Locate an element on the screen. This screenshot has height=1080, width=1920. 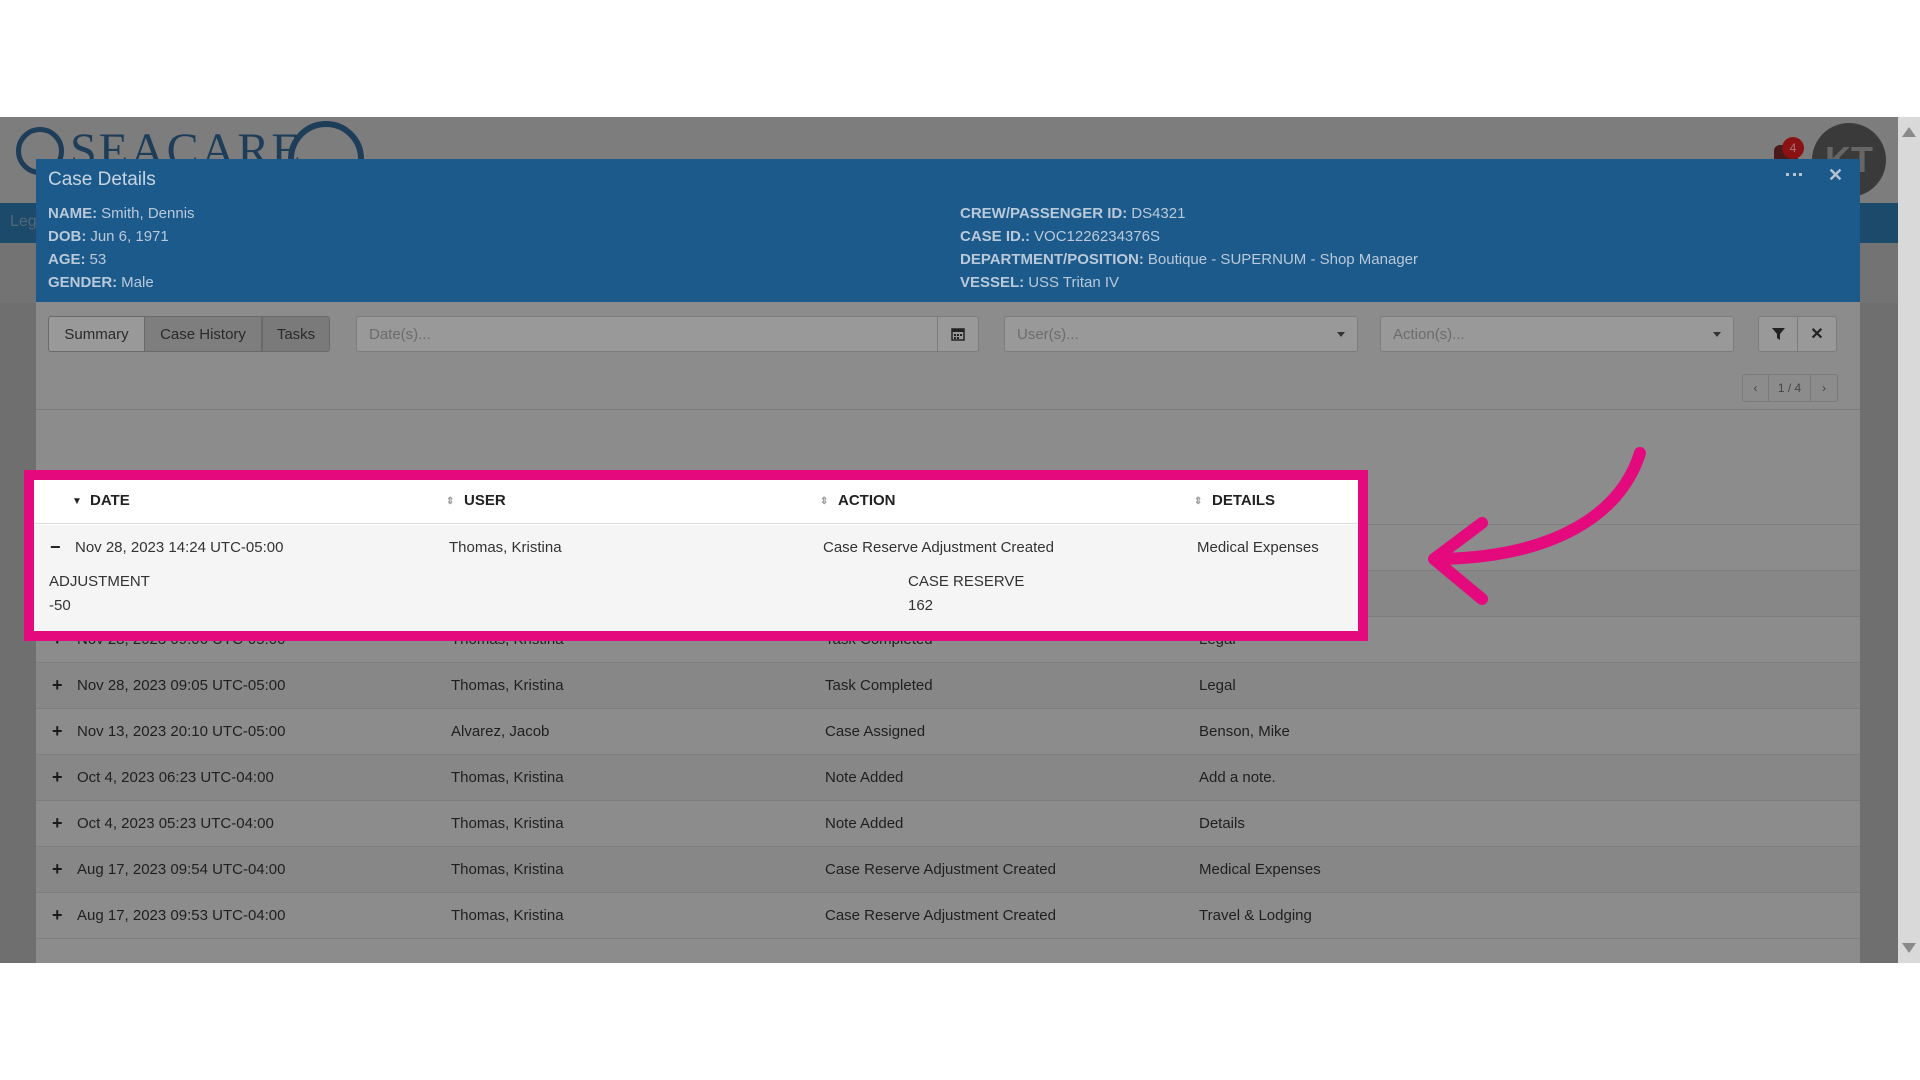
page-scrollbar is located at coordinates (1909, 540).